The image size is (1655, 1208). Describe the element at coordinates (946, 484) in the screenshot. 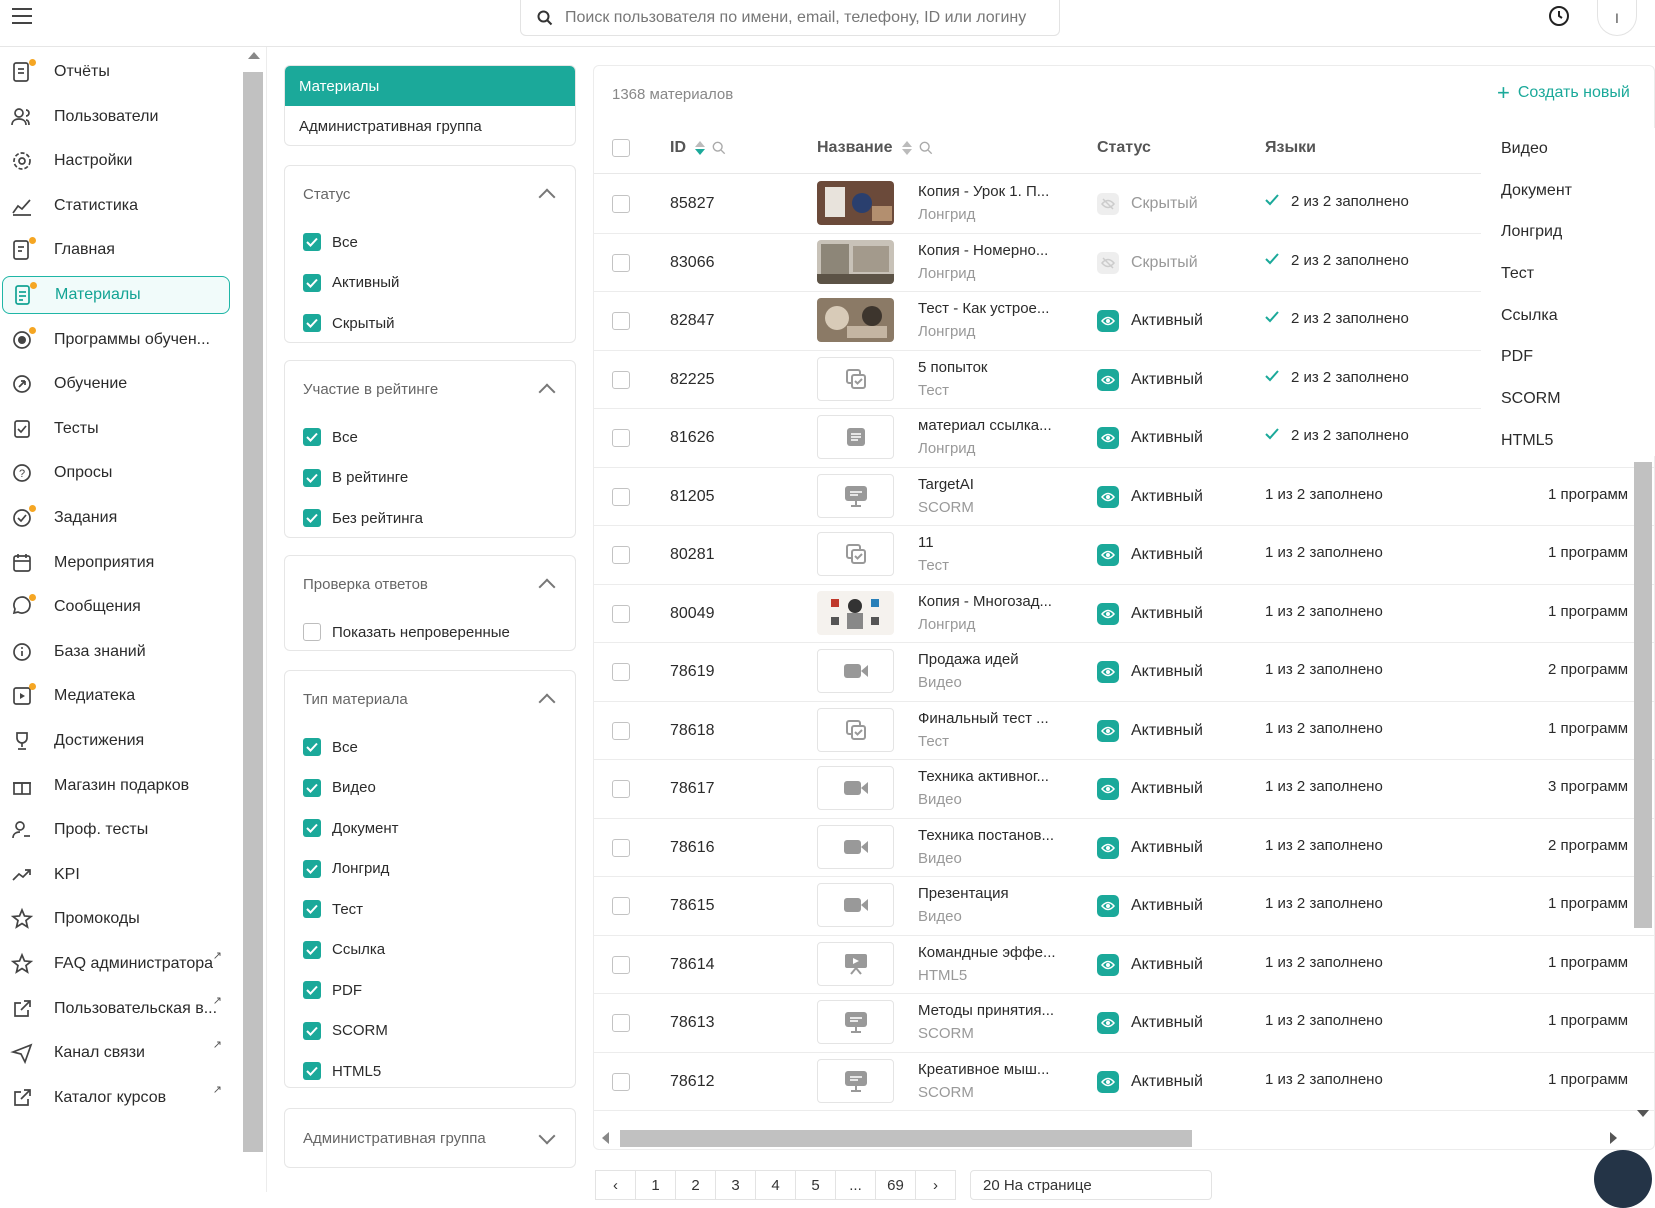

I see `material-title: TargetAI` at that location.